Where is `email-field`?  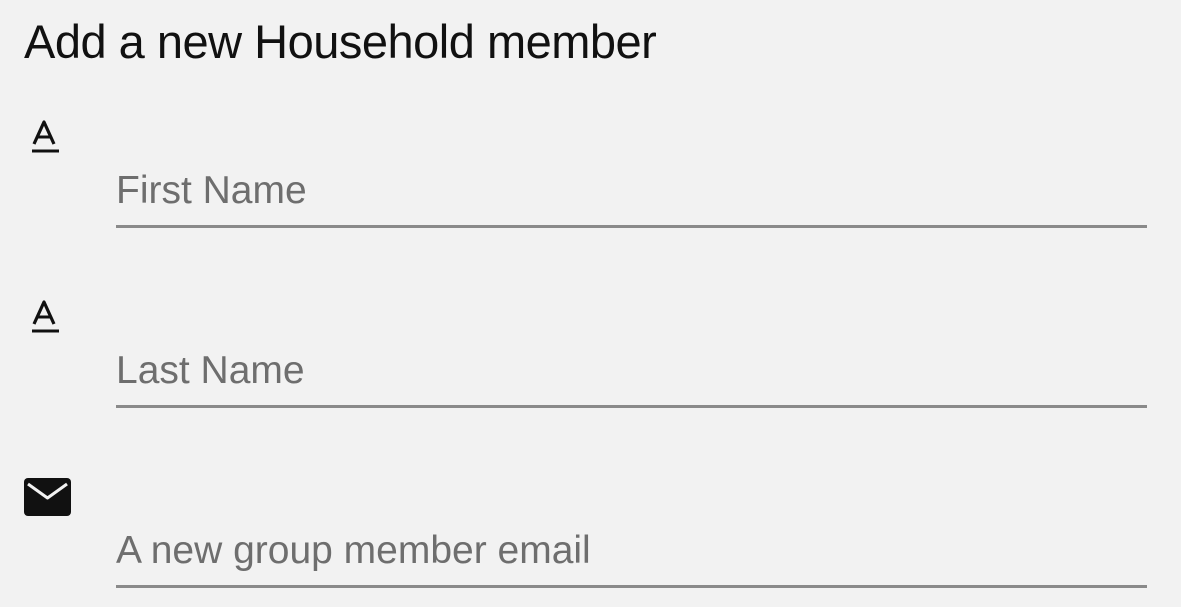
email-field is located at coordinates (631, 558).